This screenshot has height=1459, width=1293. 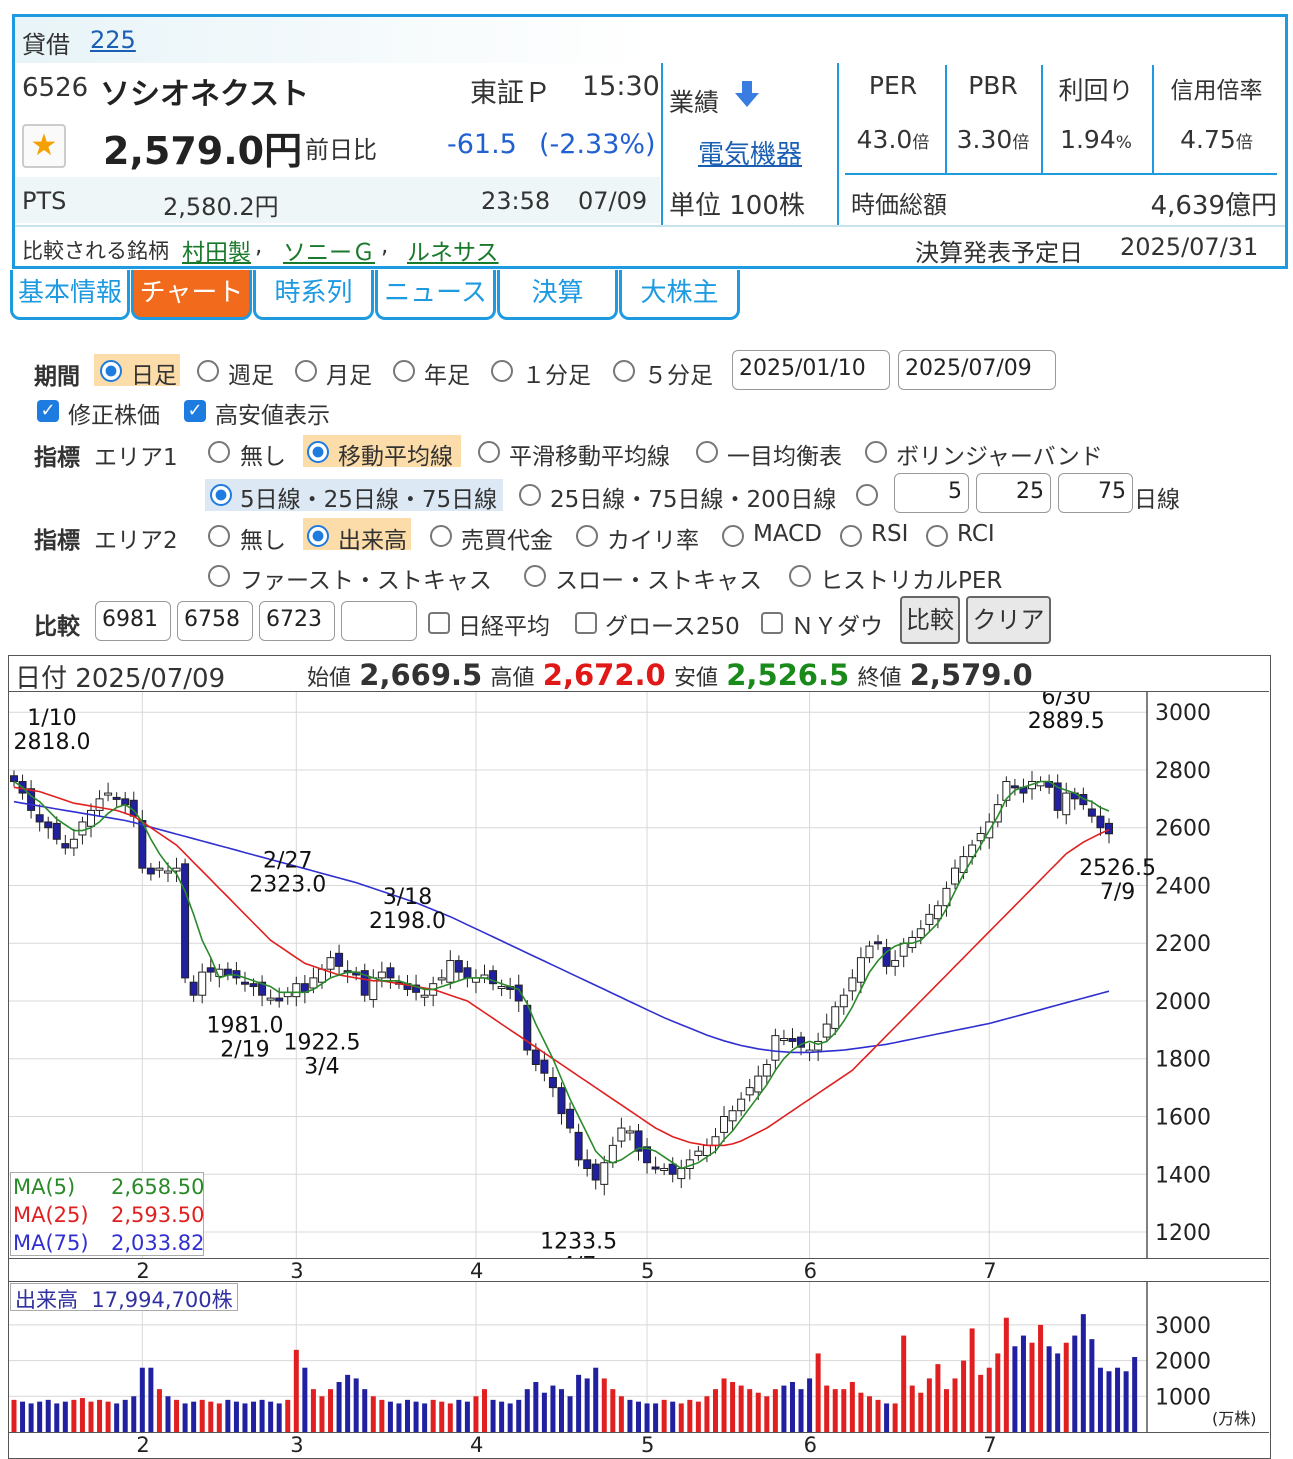 What do you see at coordinates (800, 576) in the screenshot?
I see `radio-hist-per` at bounding box center [800, 576].